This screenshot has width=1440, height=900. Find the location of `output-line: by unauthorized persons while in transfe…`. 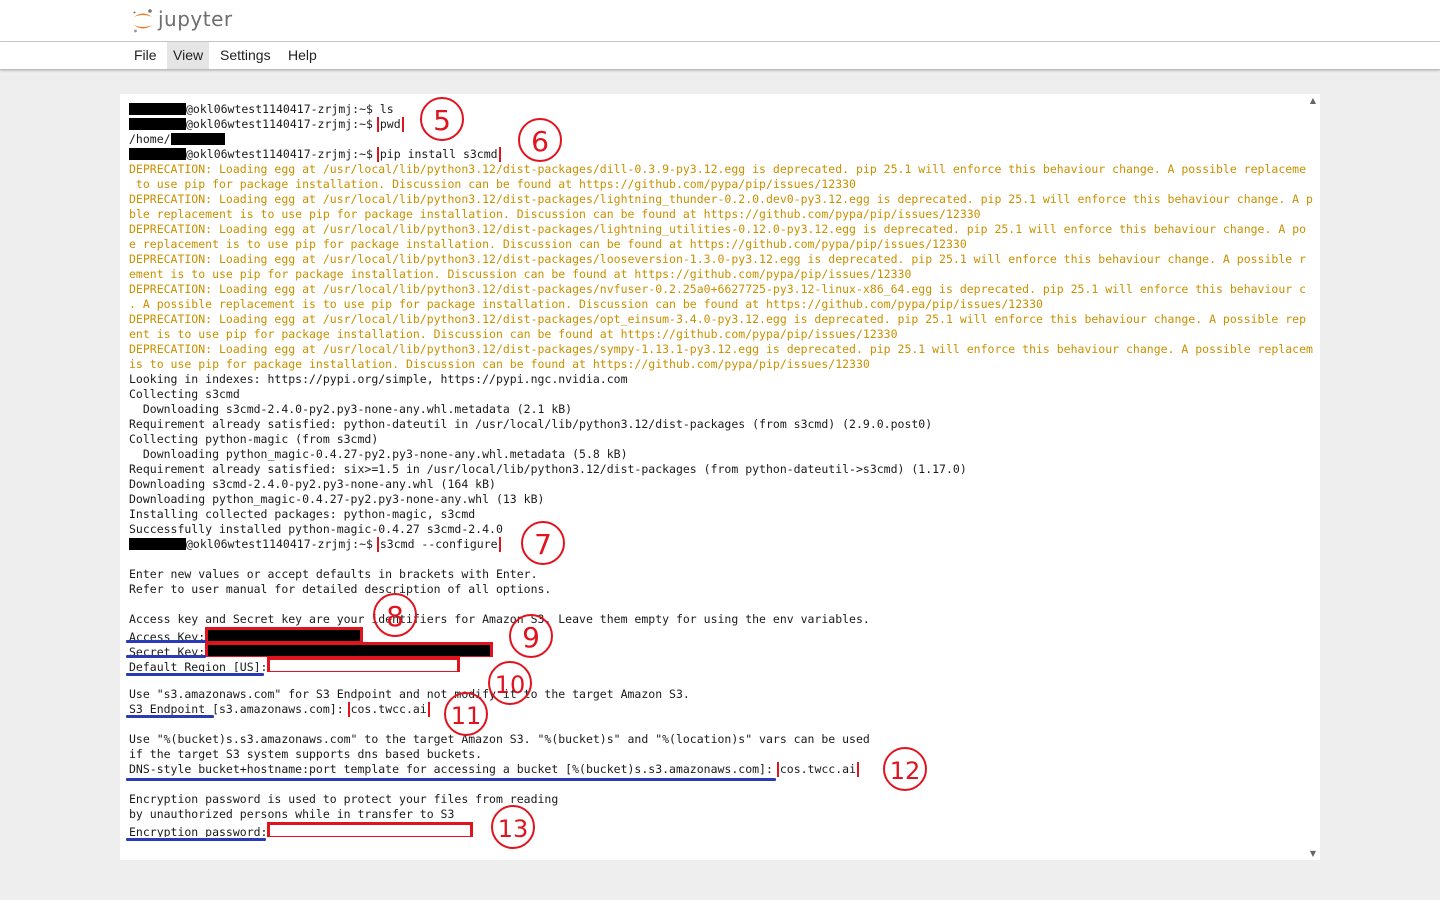

output-line: by unauthorized persons while in transfe… is located at coordinates (292, 814).